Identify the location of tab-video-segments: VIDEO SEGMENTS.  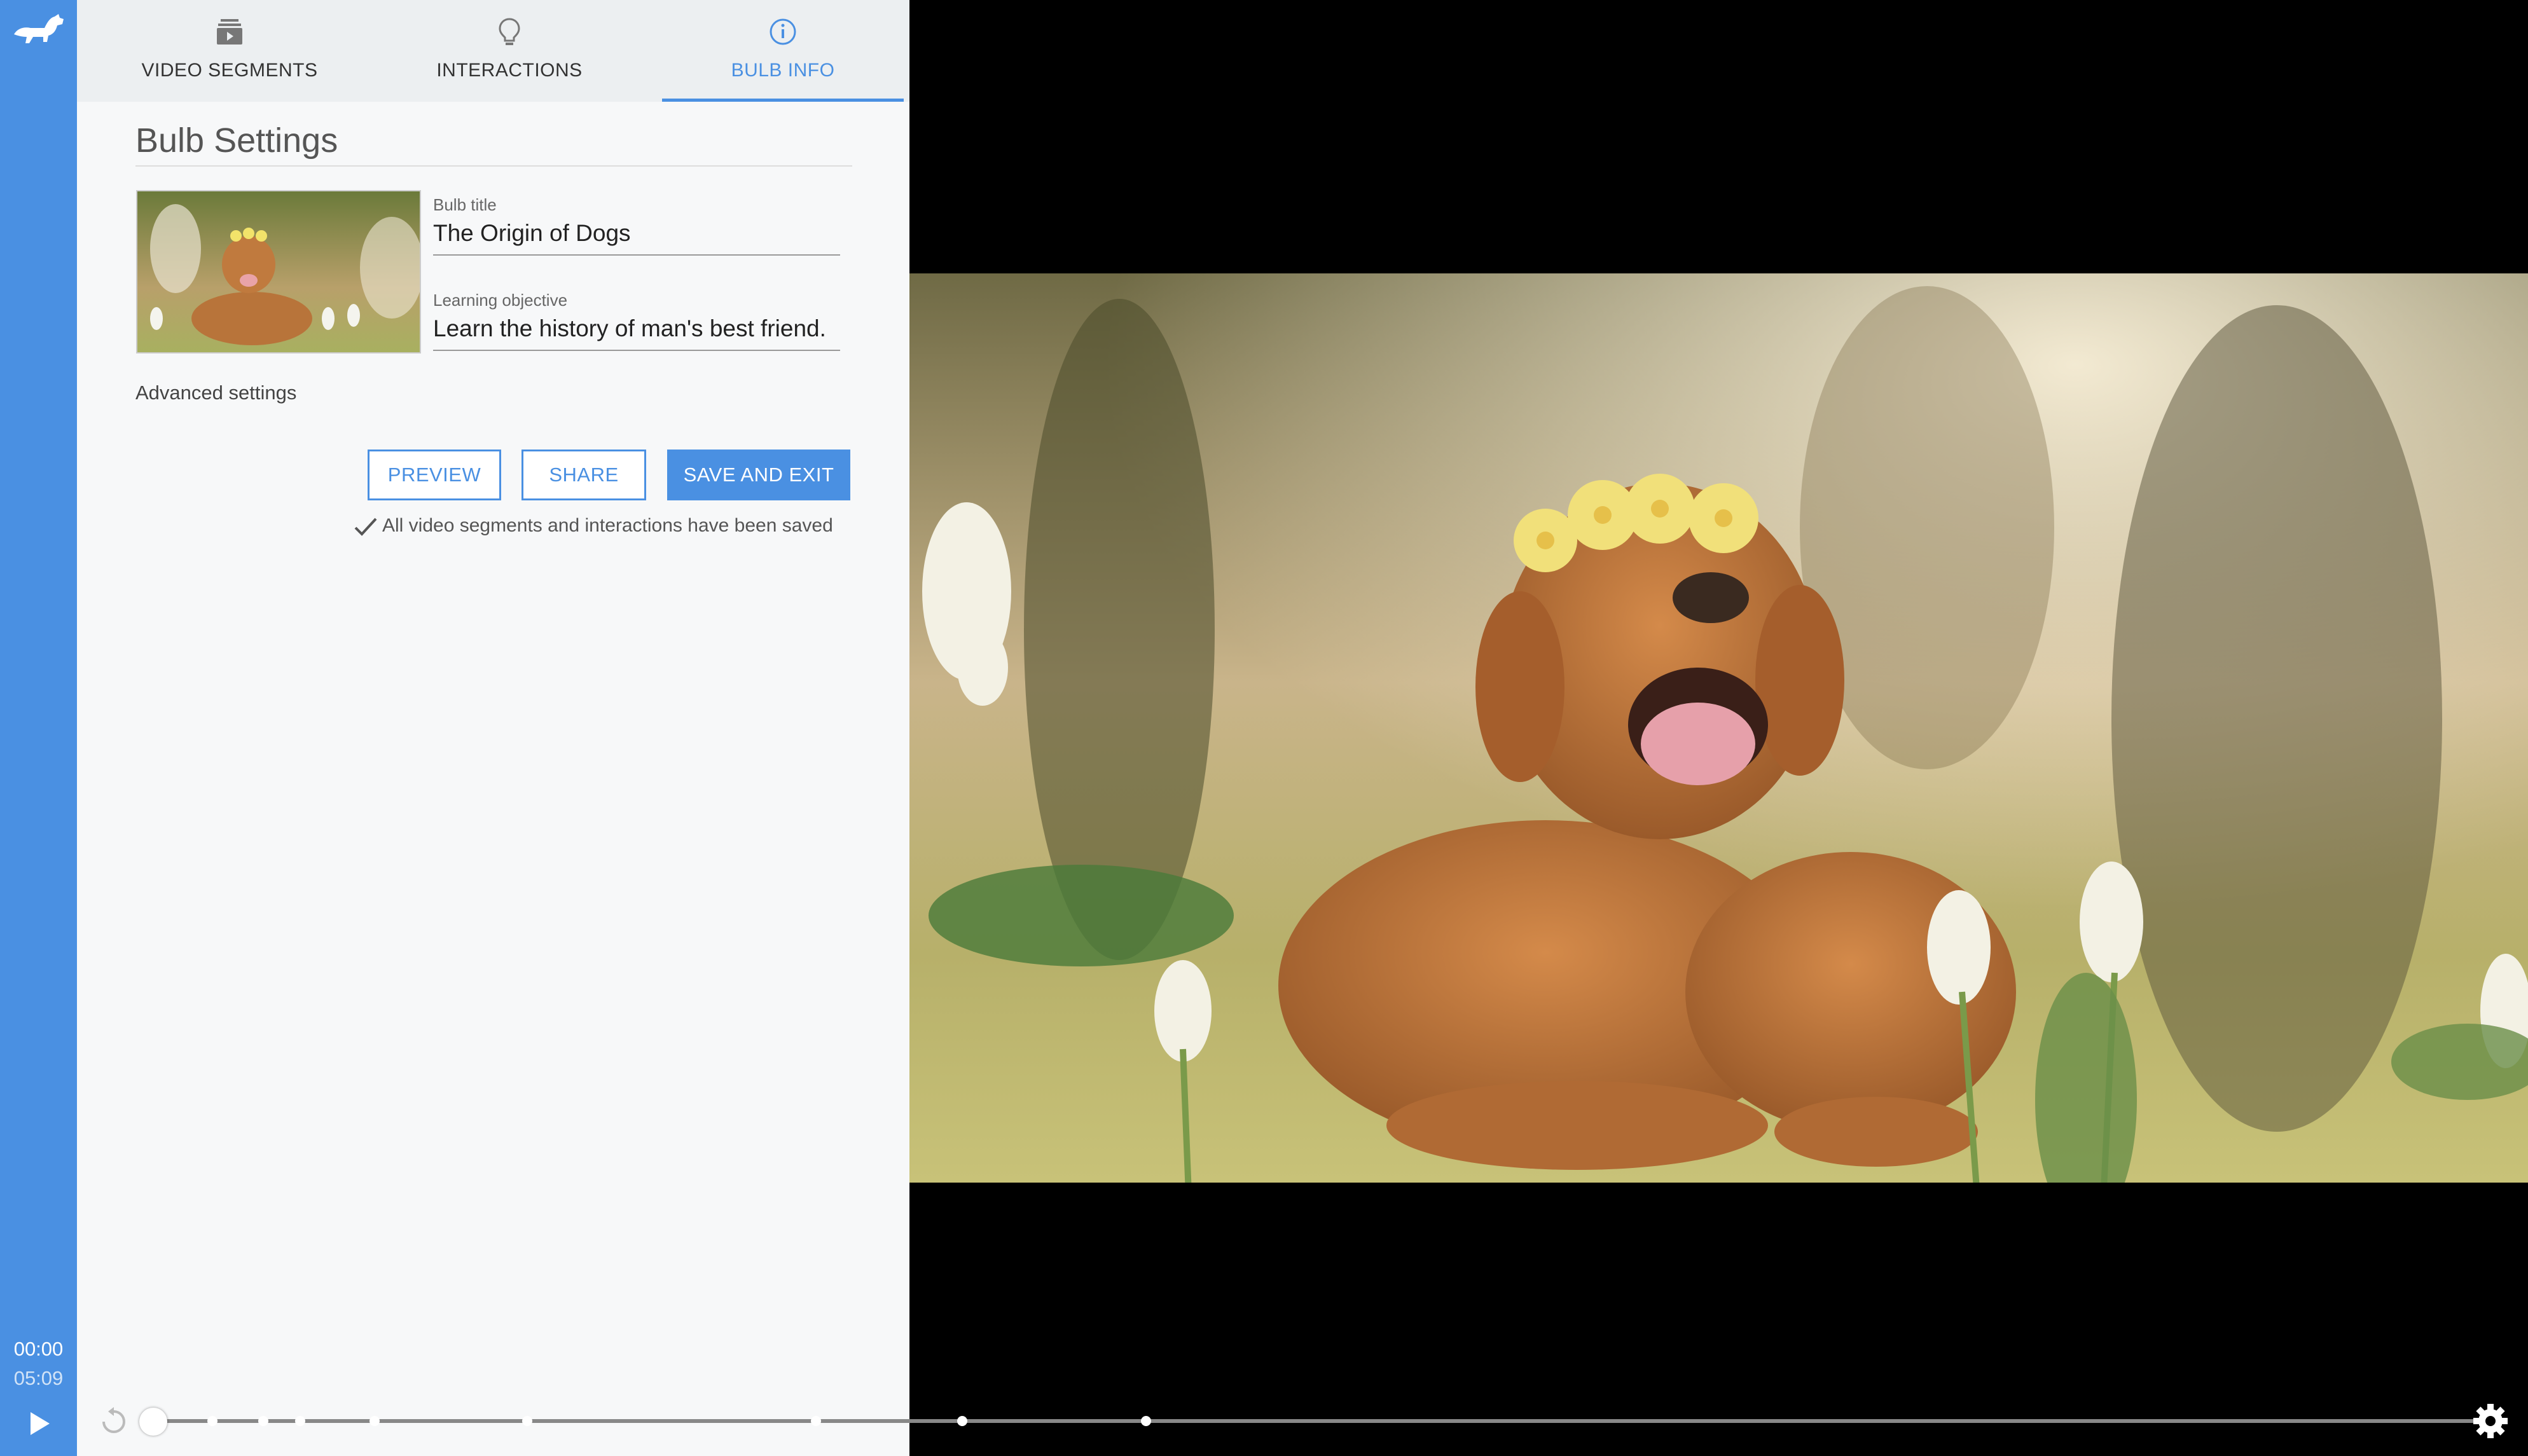
(229, 49).